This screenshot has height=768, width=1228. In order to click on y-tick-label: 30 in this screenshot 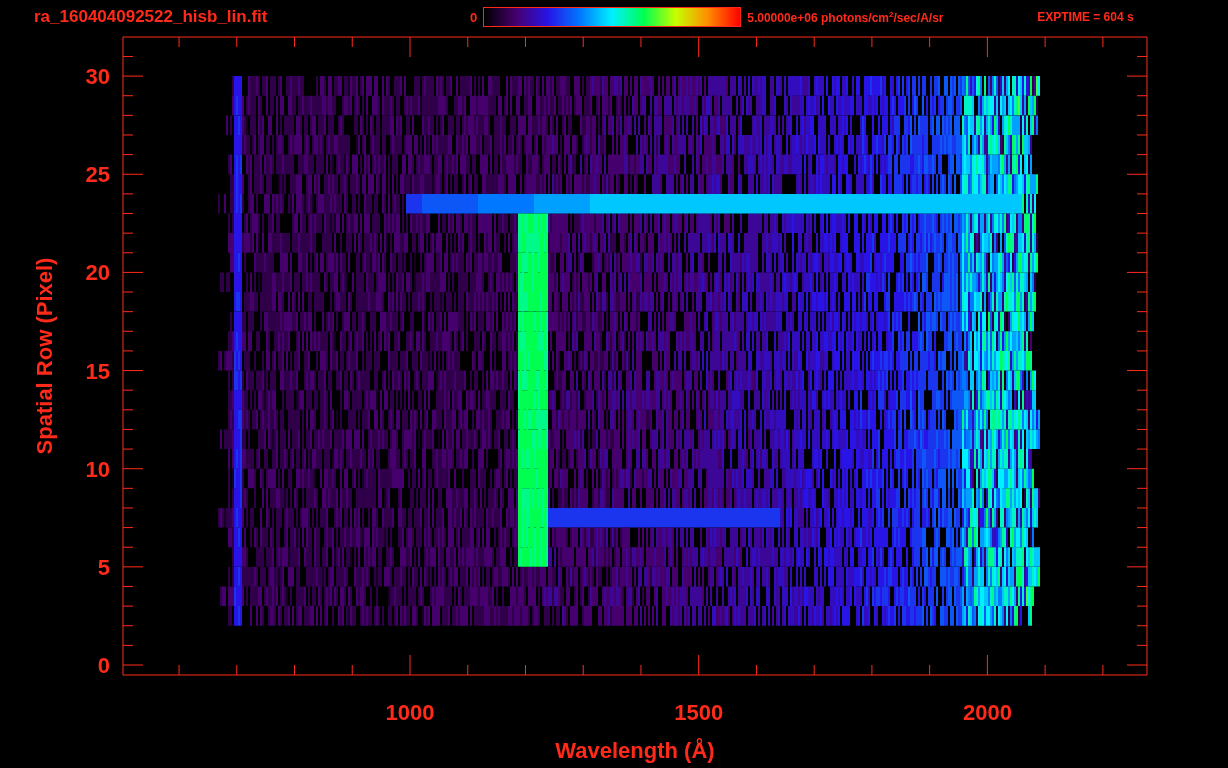, I will do `click(97, 77)`.